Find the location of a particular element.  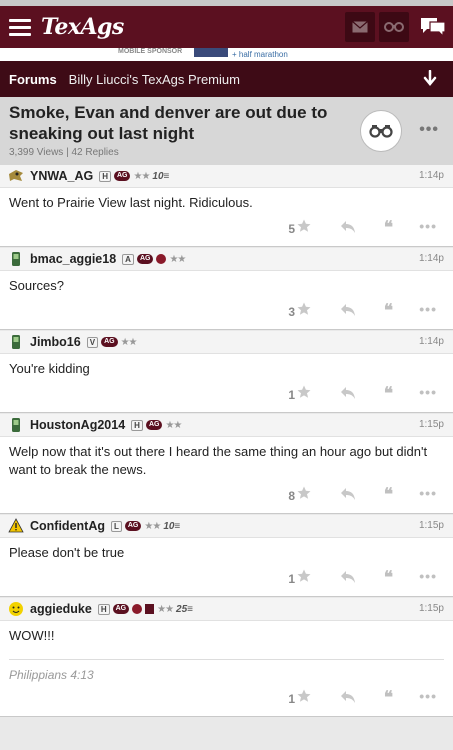

user-level-badge: A is located at coordinates (128, 259).